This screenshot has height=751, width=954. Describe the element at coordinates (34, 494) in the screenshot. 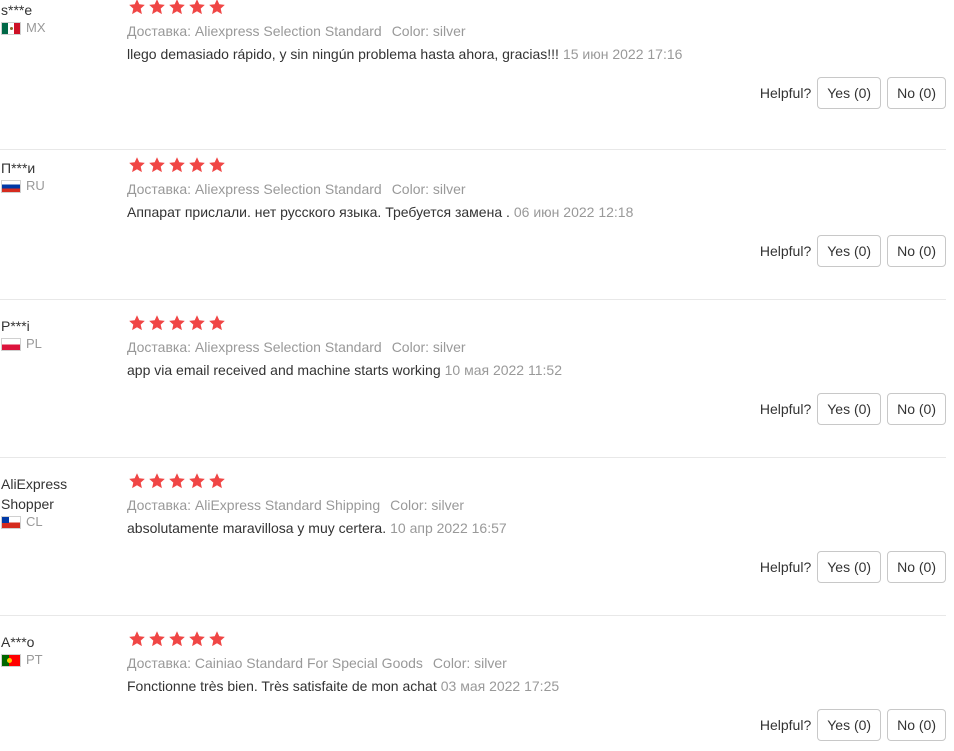

I see `user-name: AliExpress Shopper` at that location.